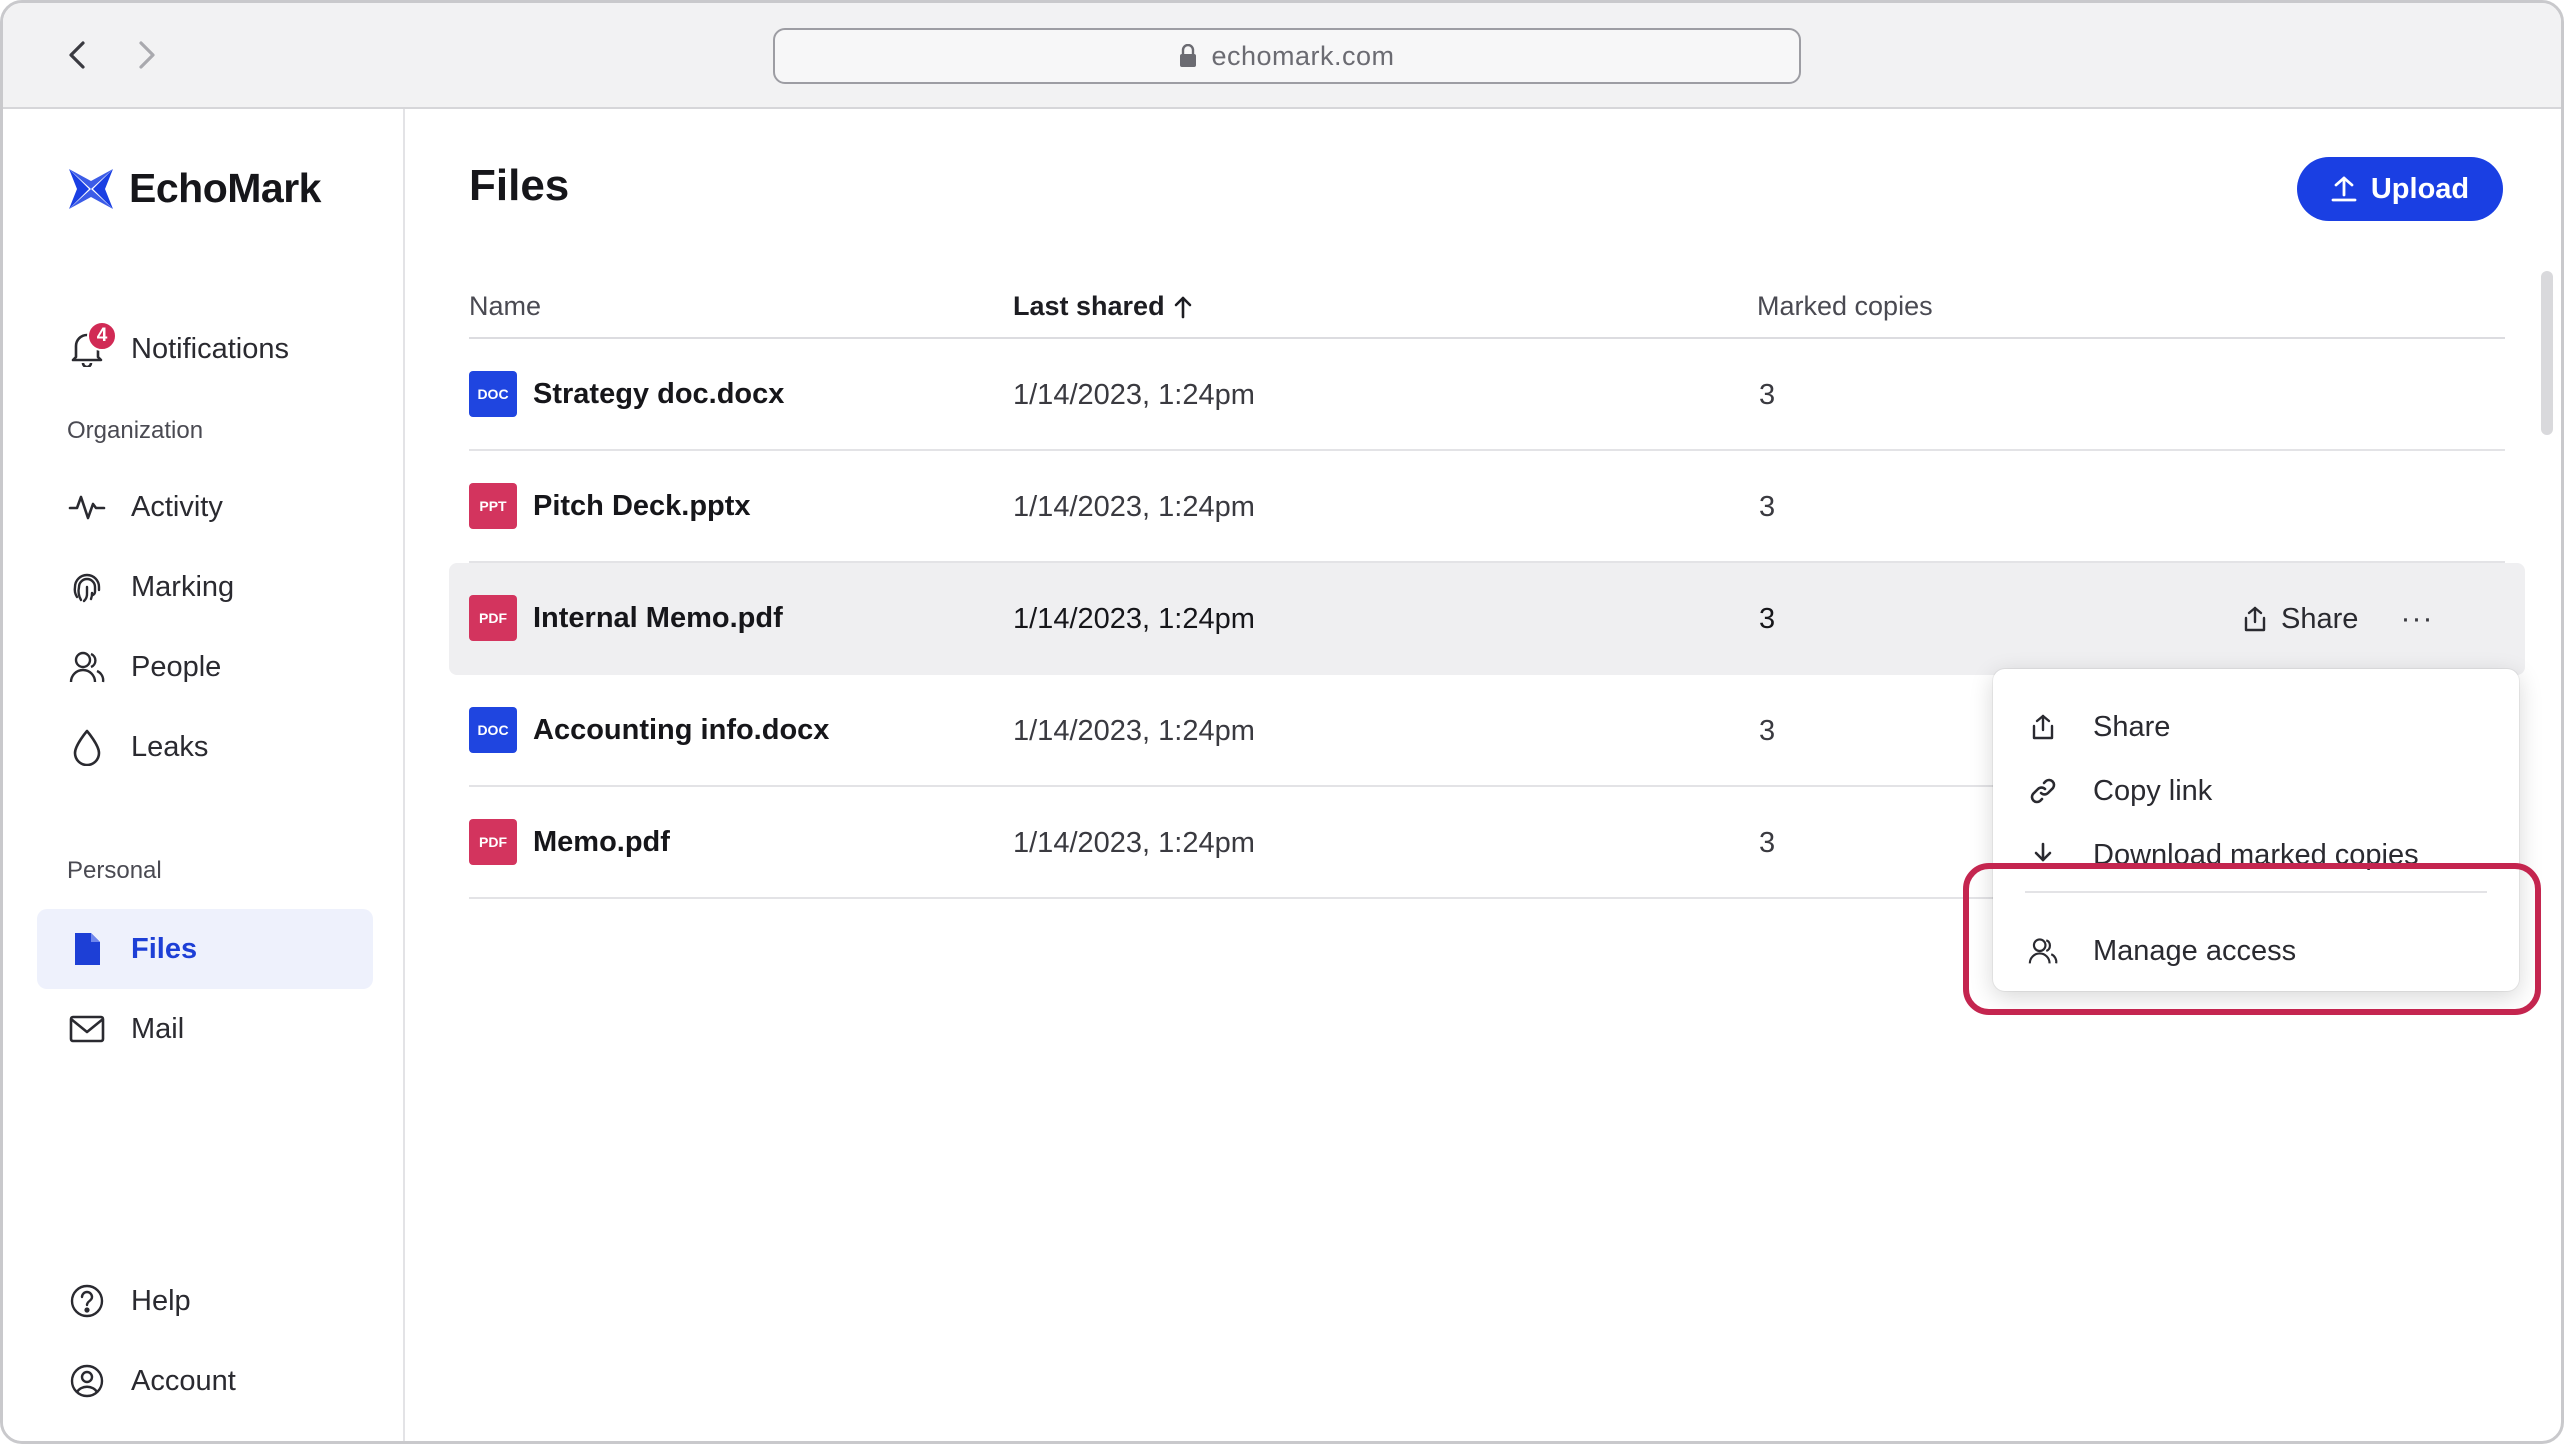 The width and height of the screenshot is (2564, 1444). Describe the element at coordinates (114, 870) in the screenshot. I see `section-label-personal: Personal` at that location.